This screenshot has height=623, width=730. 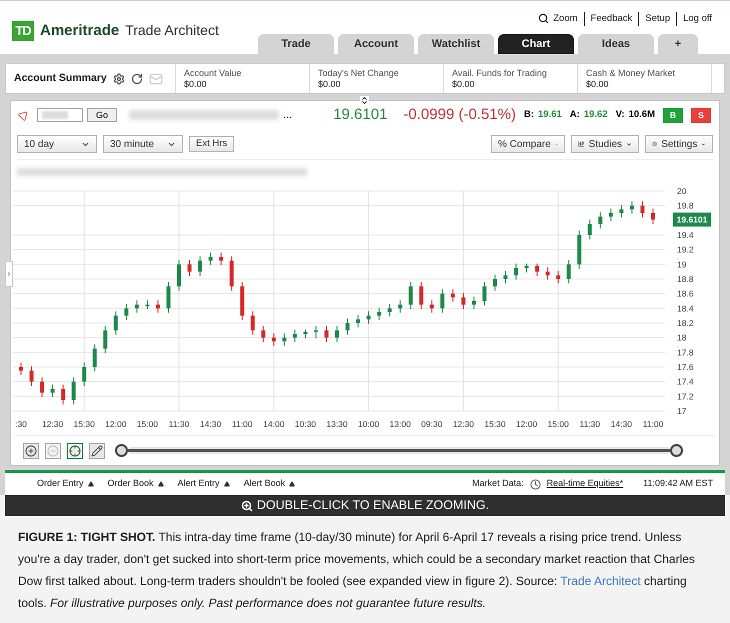 What do you see at coordinates (600, 581) in the screenshot?
I see `source-link: Trade Architect` at bounding box center [600, 581].